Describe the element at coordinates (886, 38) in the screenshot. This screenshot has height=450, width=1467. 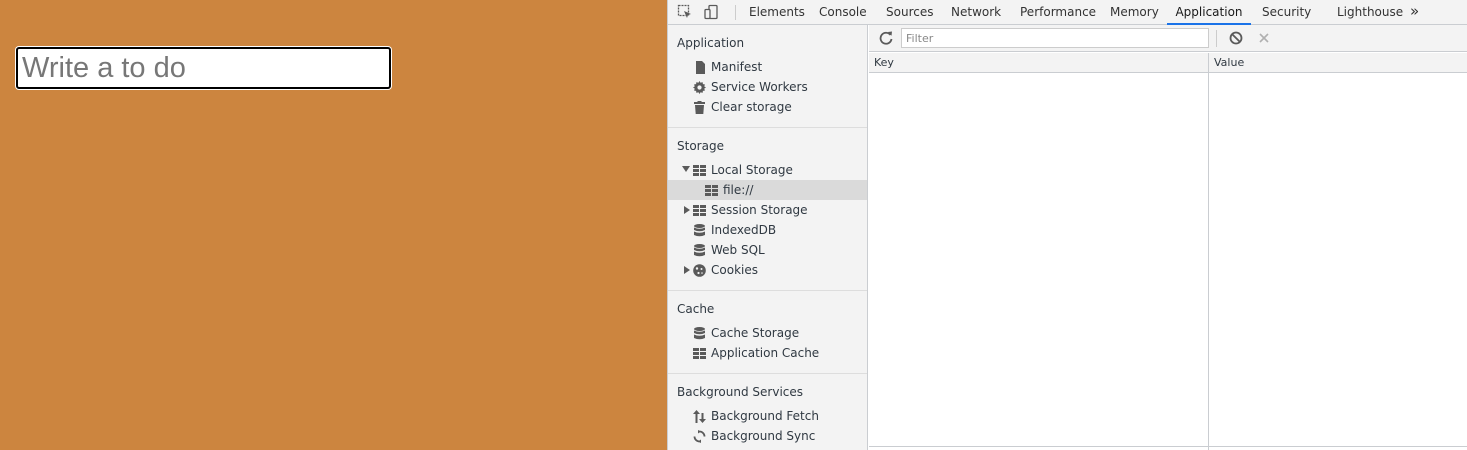
I see `refresh-icon` at that location.